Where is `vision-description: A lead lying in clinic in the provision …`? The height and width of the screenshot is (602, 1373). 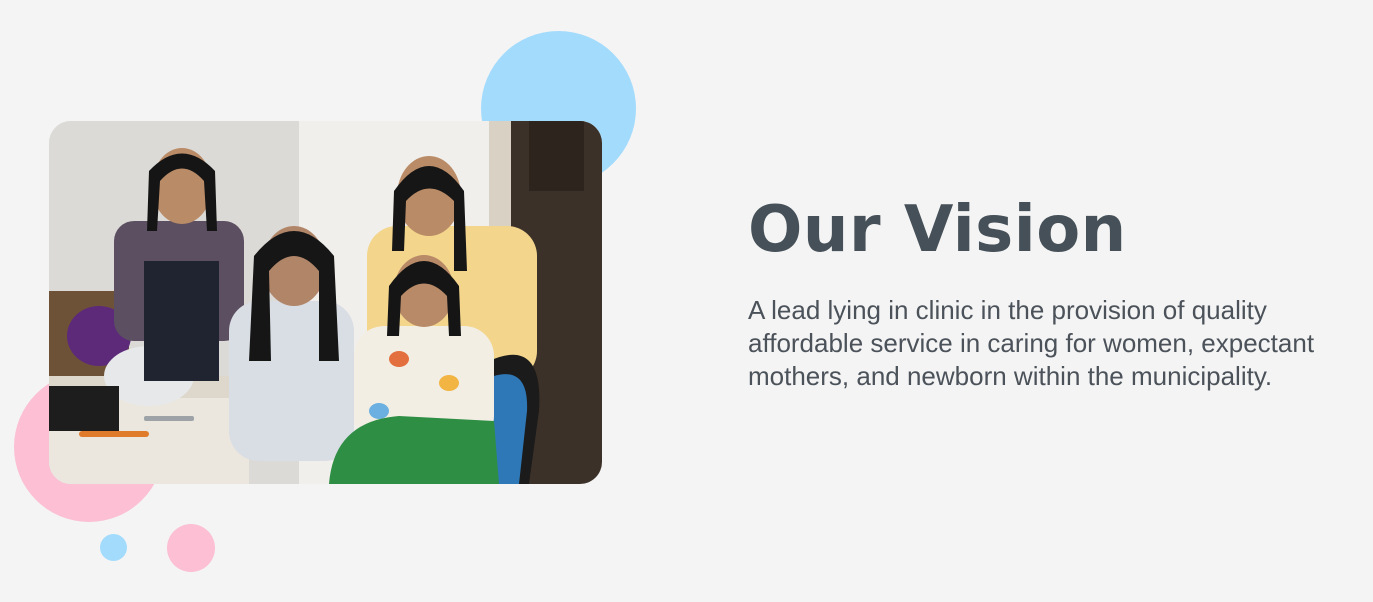 vision-description: A lead lying in clinic in the provision … is located at coordinates (1031, 343).